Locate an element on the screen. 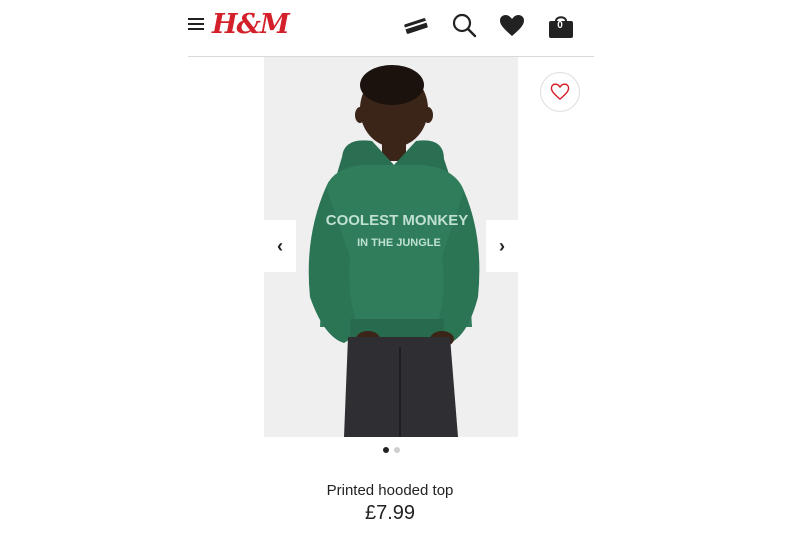  heart-outline-icon is located at coordinates (560, 92).